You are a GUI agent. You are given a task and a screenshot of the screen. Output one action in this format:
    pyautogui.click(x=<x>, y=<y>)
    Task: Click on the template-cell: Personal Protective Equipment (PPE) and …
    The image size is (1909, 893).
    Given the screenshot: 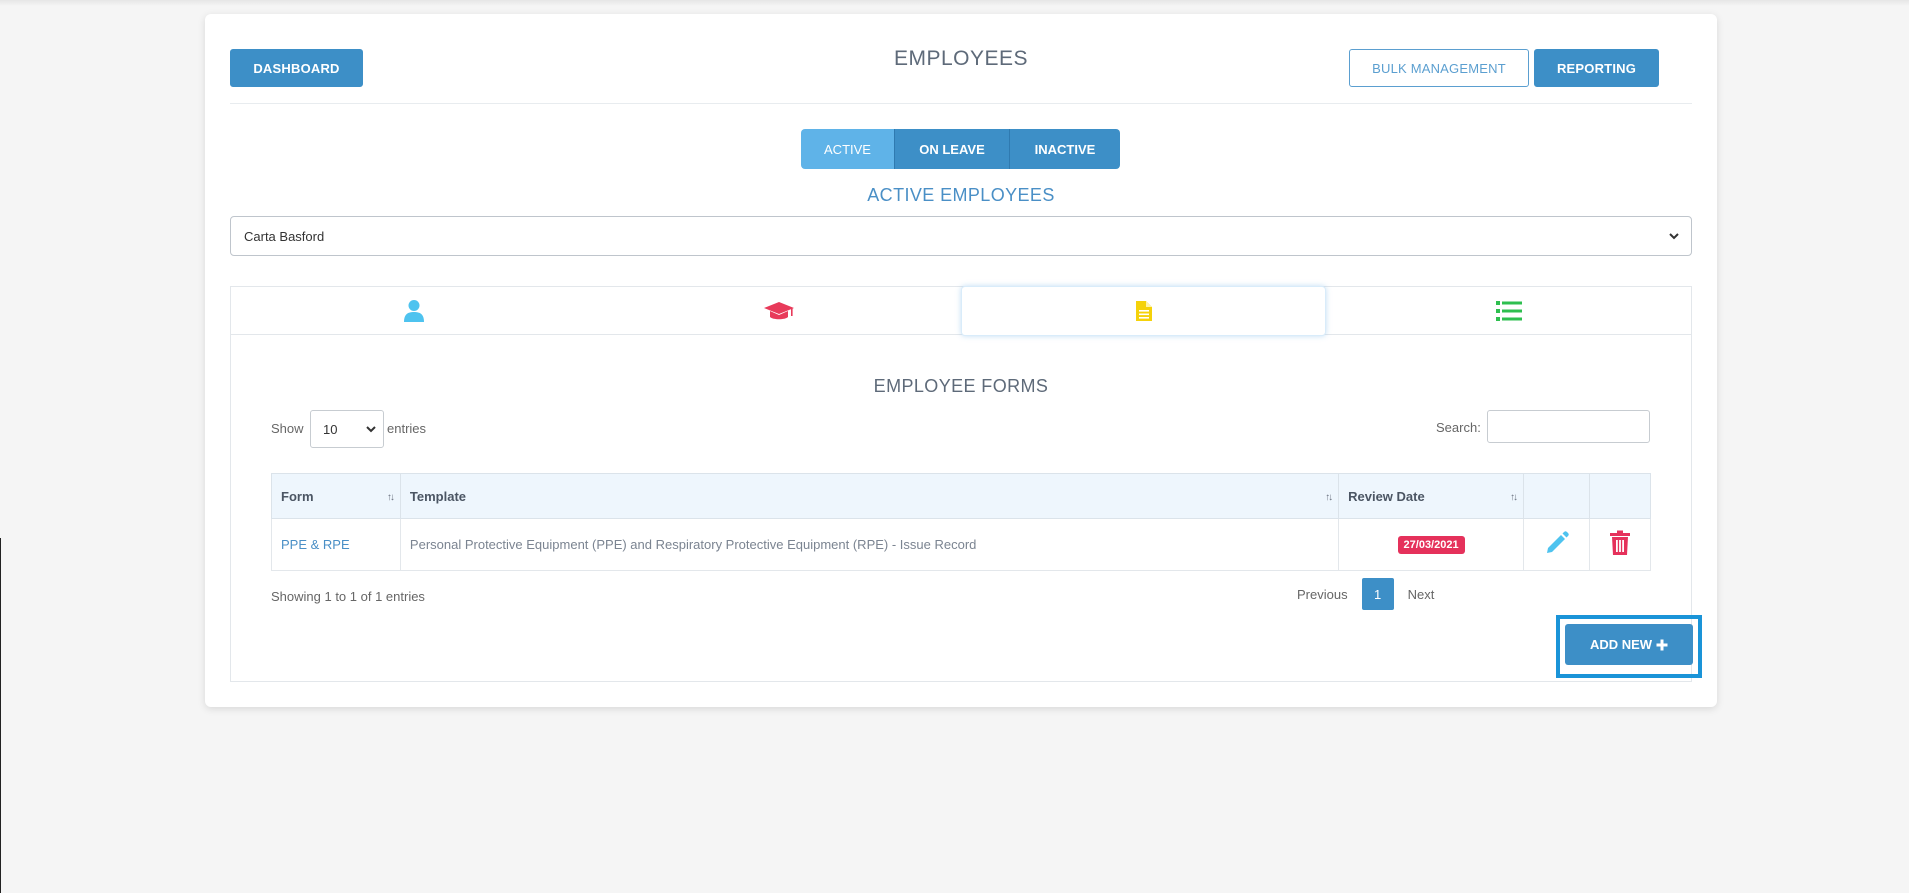 What is the action you would take?
    pyautogui.click(x=869, y=544)
    